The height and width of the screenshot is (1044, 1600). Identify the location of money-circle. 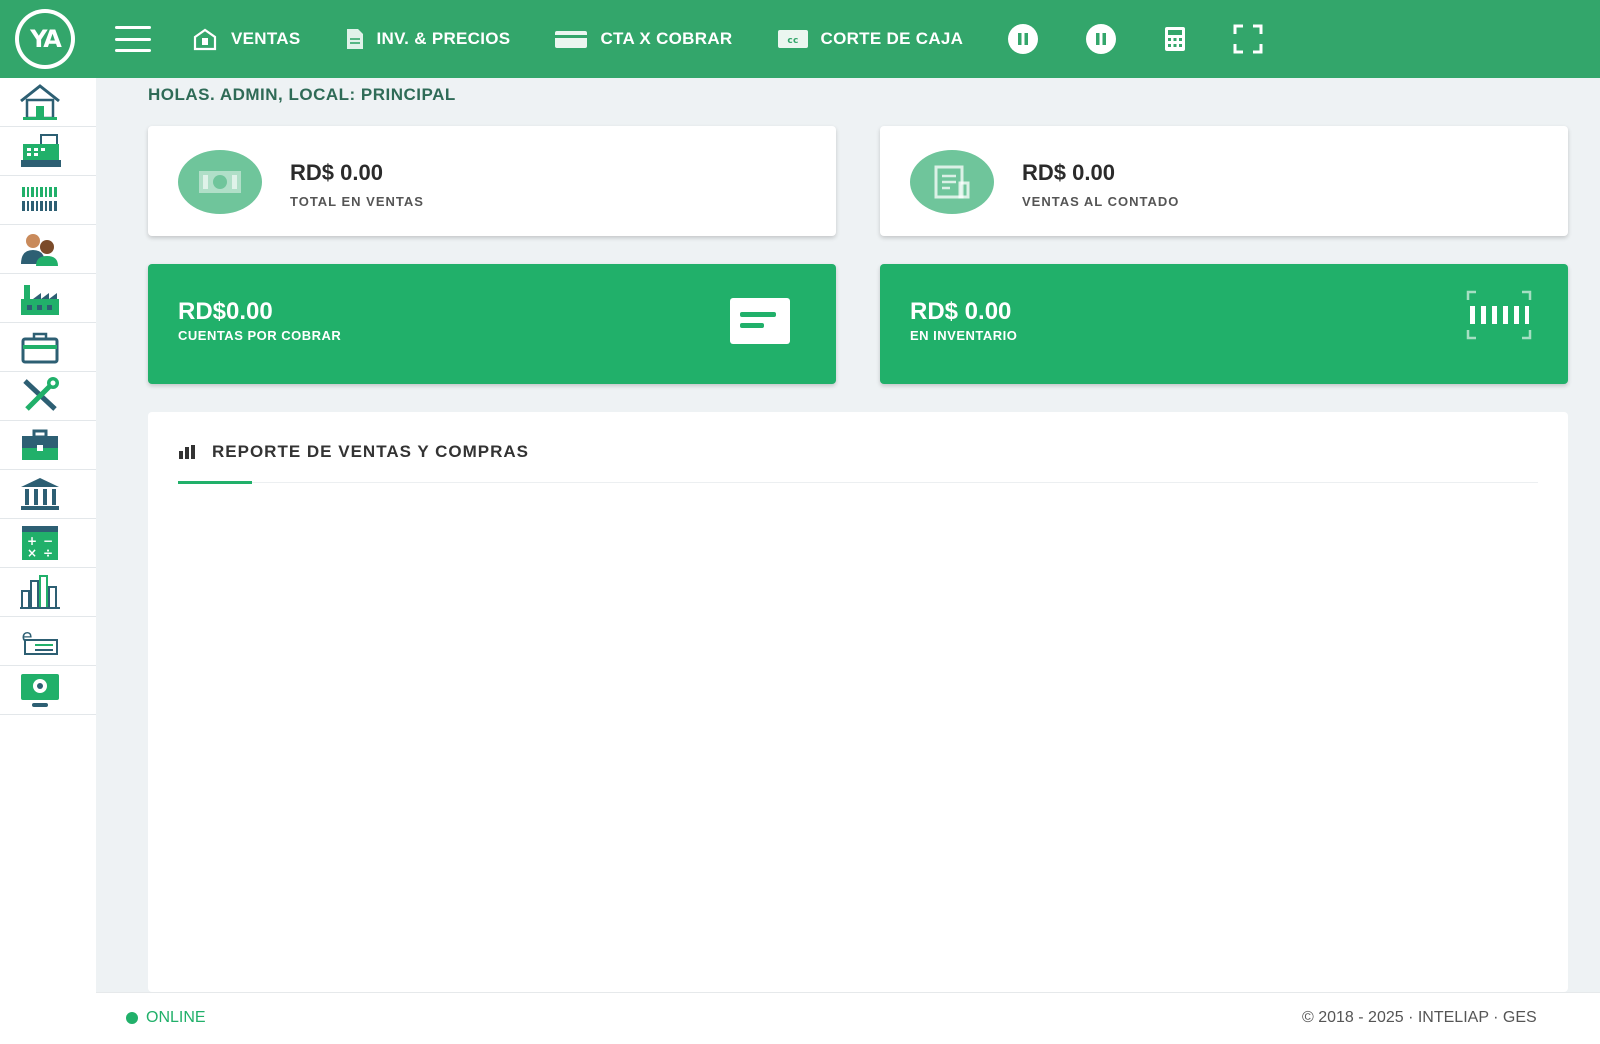
(220, 182).